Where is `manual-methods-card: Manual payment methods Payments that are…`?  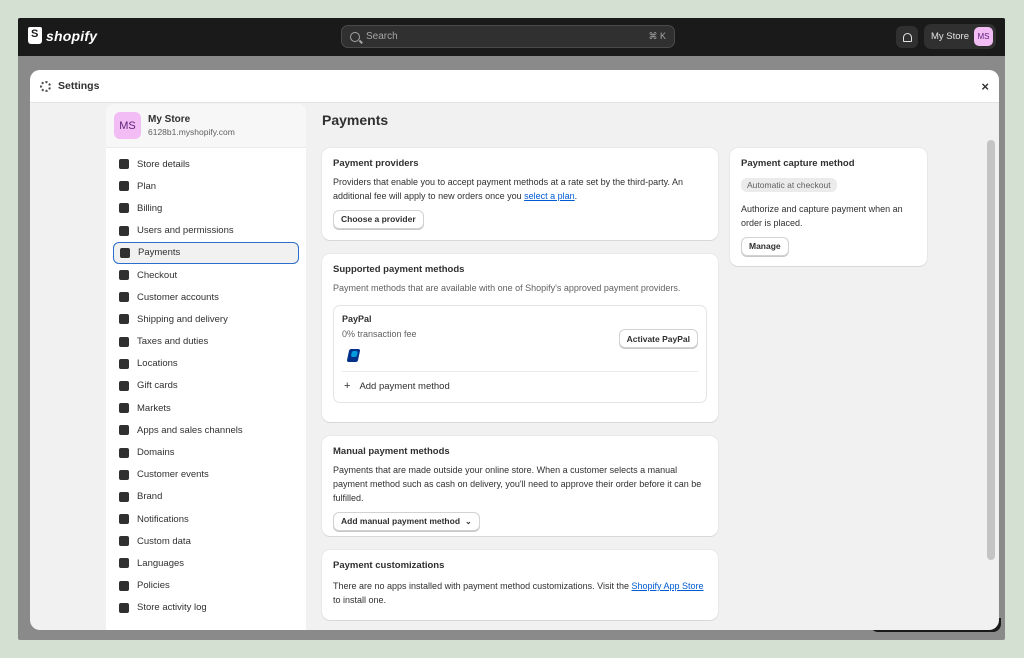 manual-methods-card: Manual payment methods Payments that are… is located at coordinates (520, 486).